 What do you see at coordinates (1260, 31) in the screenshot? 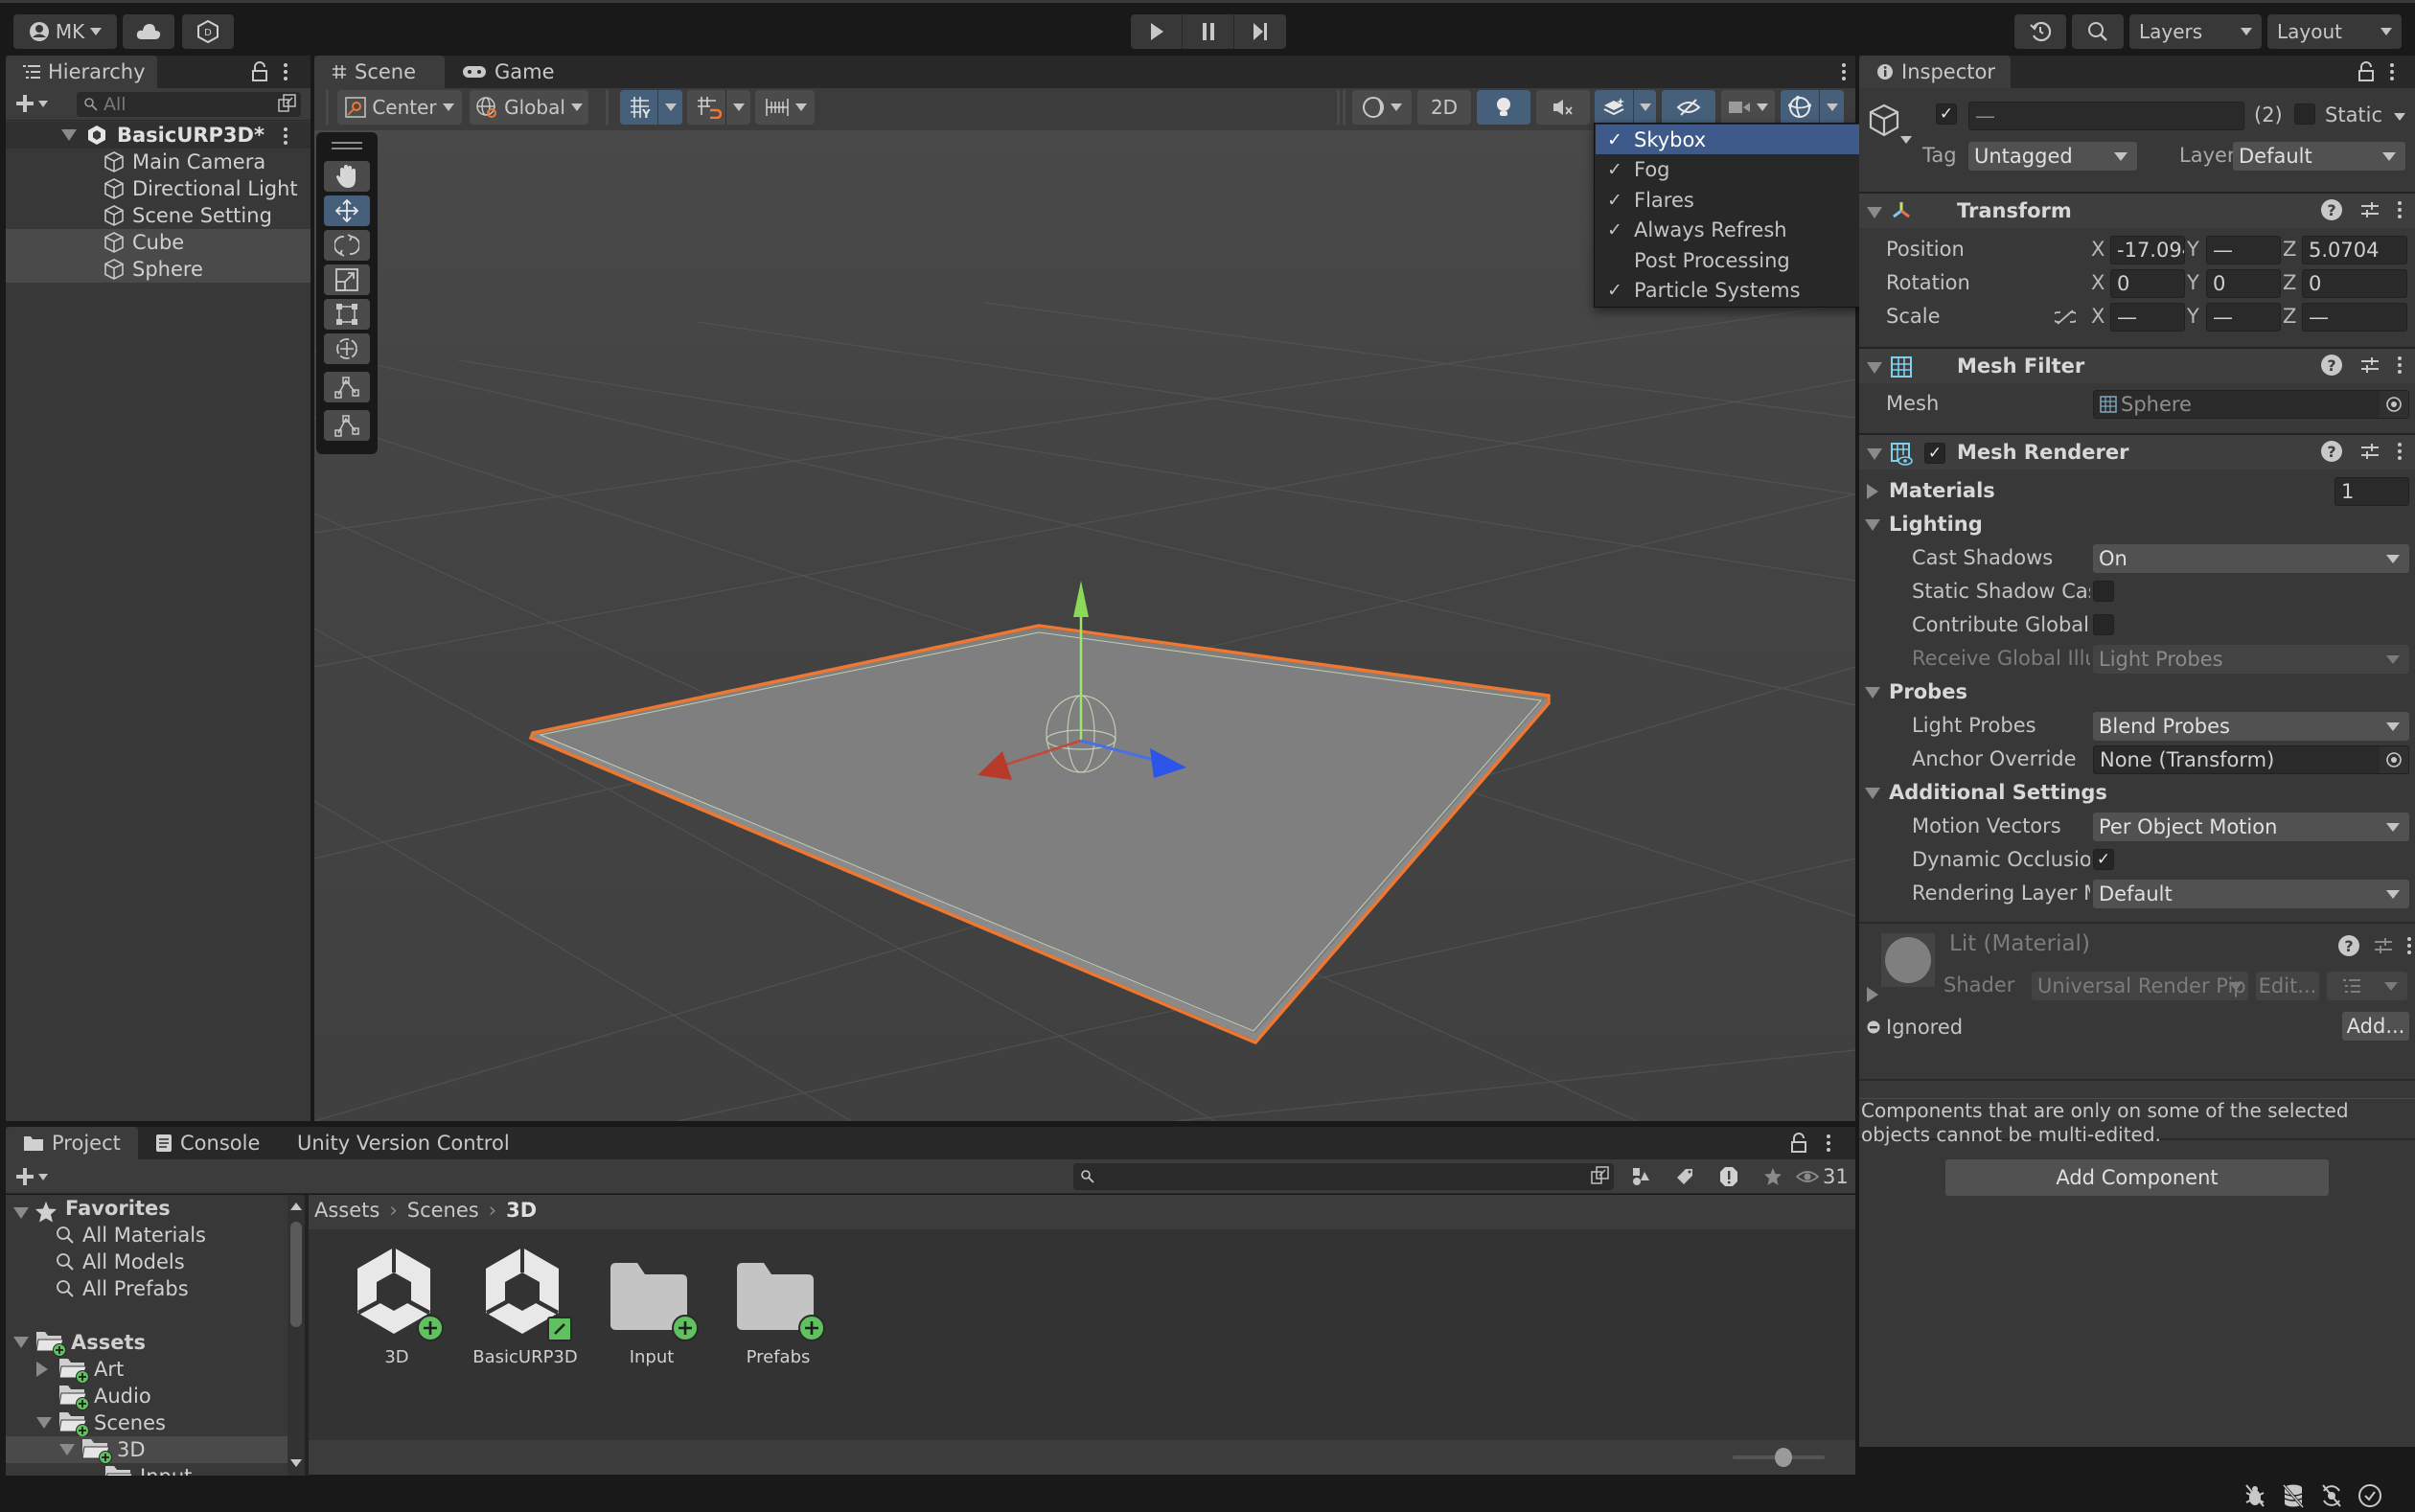
I see `step-button` at bounding box center [1260, 31].